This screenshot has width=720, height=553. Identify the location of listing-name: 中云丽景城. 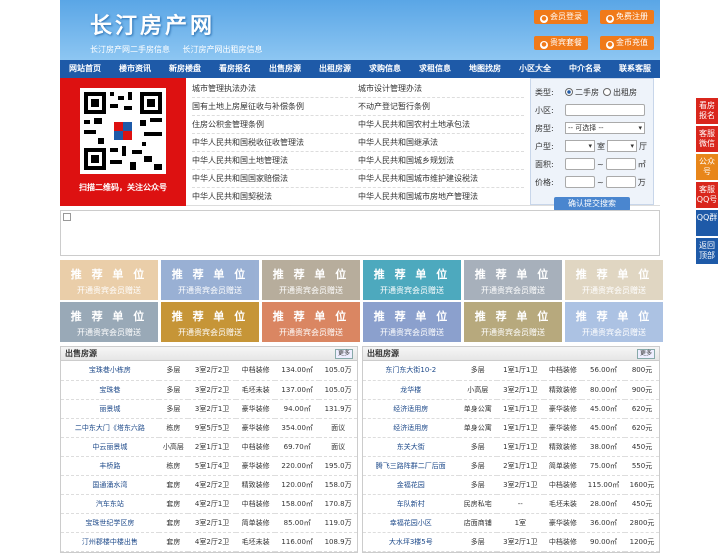
(110, 447).